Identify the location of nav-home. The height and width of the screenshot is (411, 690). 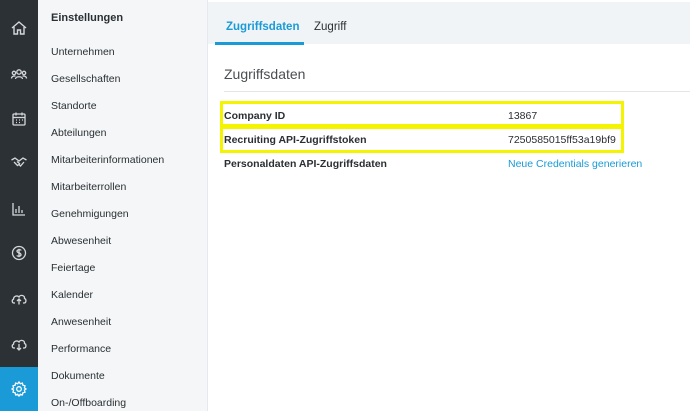
(19, 28).